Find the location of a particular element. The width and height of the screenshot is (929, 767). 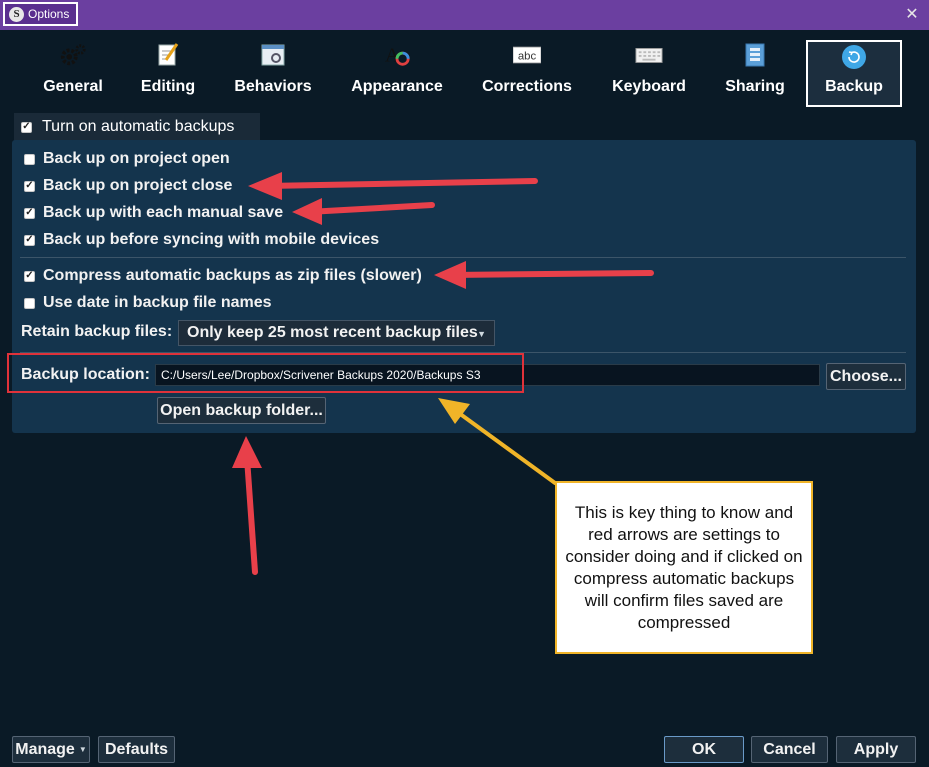

title-bar: S Options ✕ is located at coordinates (464, 15).